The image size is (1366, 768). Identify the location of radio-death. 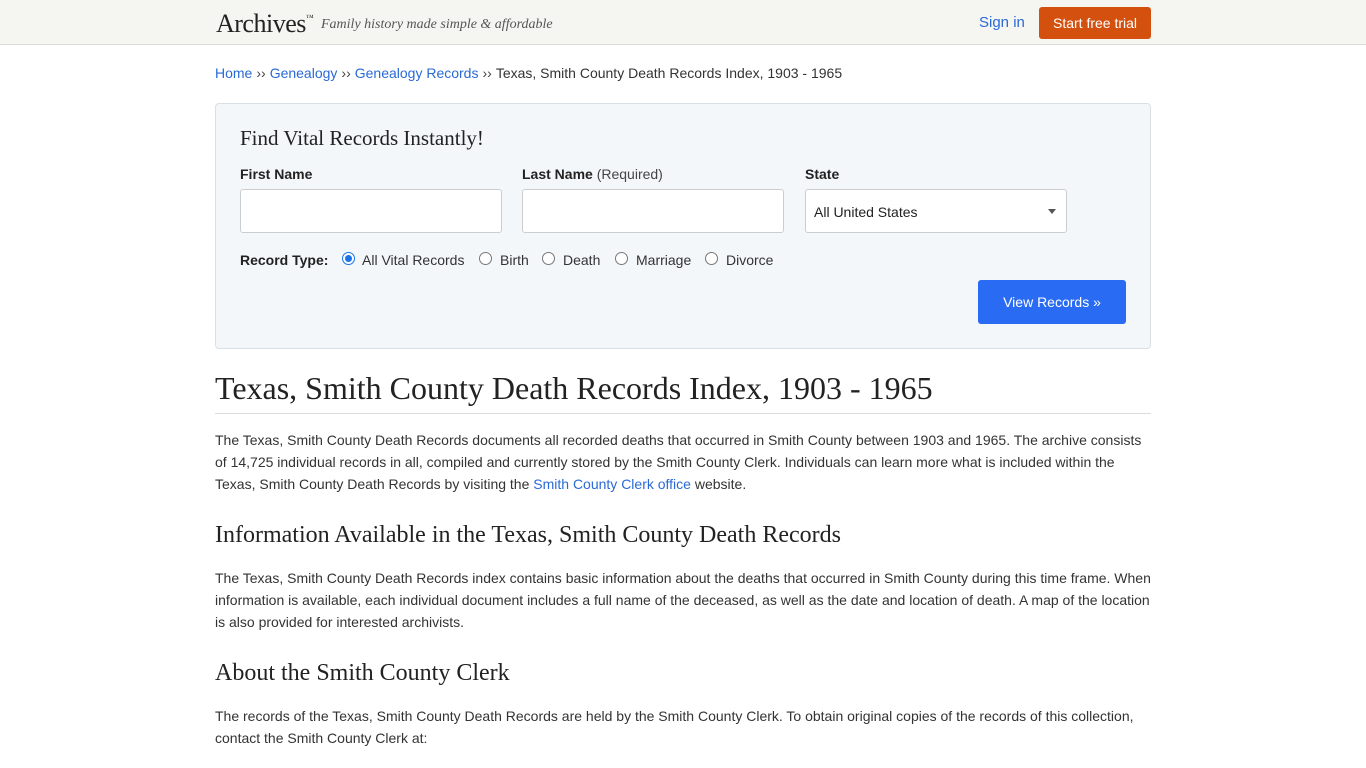
(548, 258).